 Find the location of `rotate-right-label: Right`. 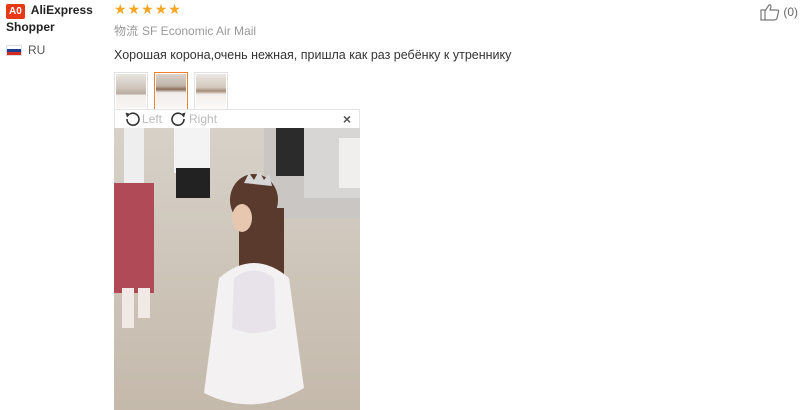

rotate-right-label: Right is located at coordinates (203, 119).